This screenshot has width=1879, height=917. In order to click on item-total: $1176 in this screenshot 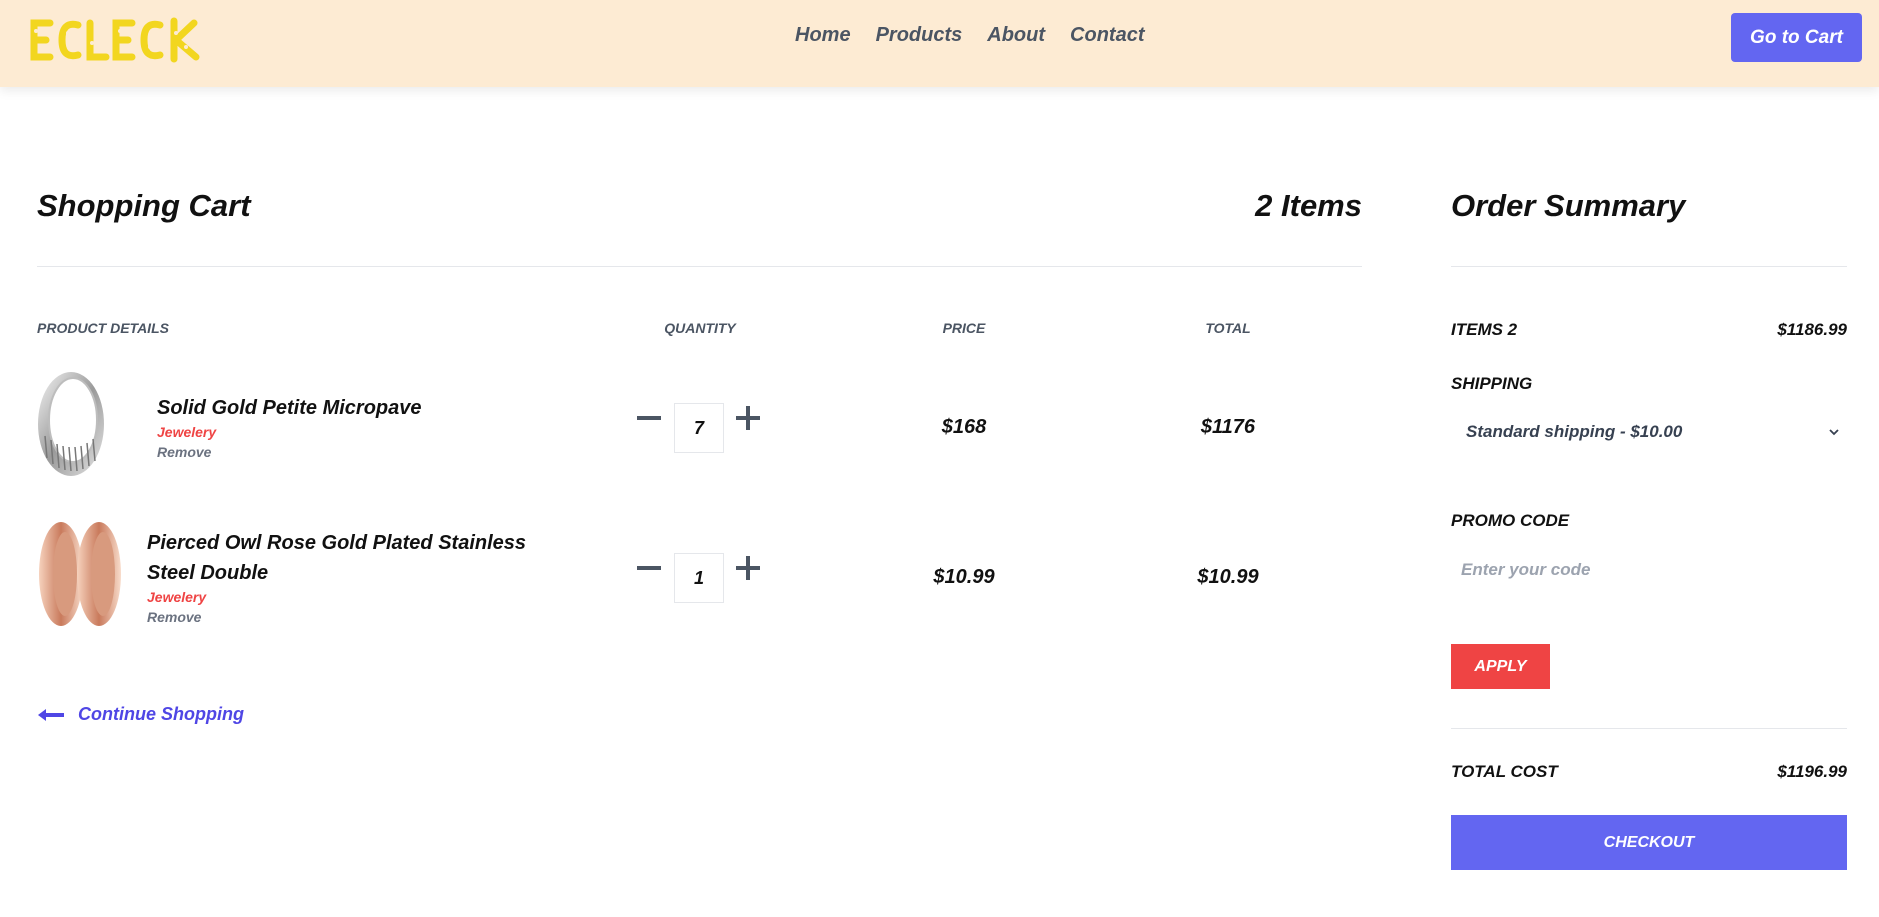, I will do `click(1228, 427)`.